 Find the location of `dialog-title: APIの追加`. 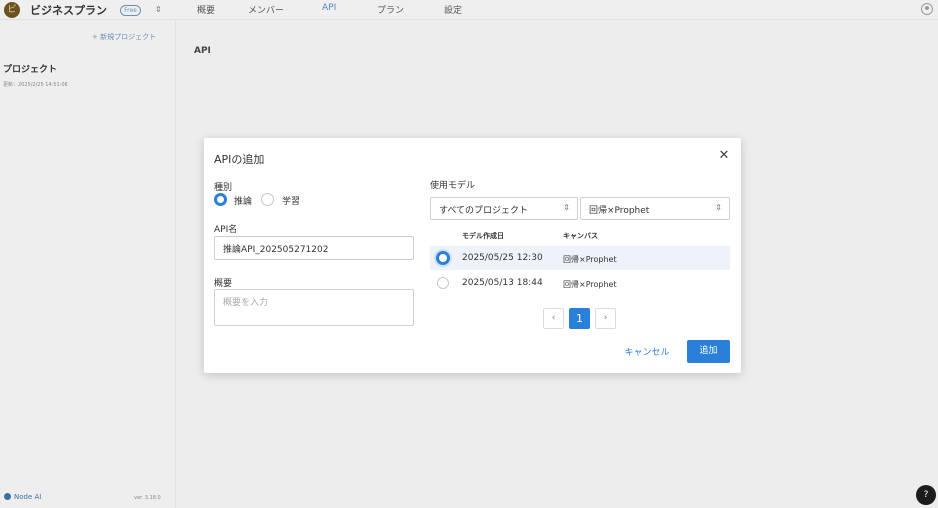

dialog-title: APIの追加 is located at coordinates (239, 159).